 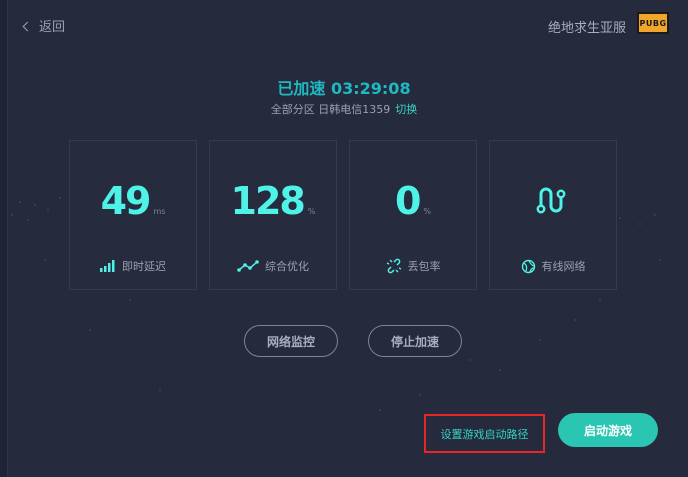 What do you see at coordinates (586, 28) in the screenshot?
I see `game-name: 绝地求生亚服` at bounding box center [586, 28].